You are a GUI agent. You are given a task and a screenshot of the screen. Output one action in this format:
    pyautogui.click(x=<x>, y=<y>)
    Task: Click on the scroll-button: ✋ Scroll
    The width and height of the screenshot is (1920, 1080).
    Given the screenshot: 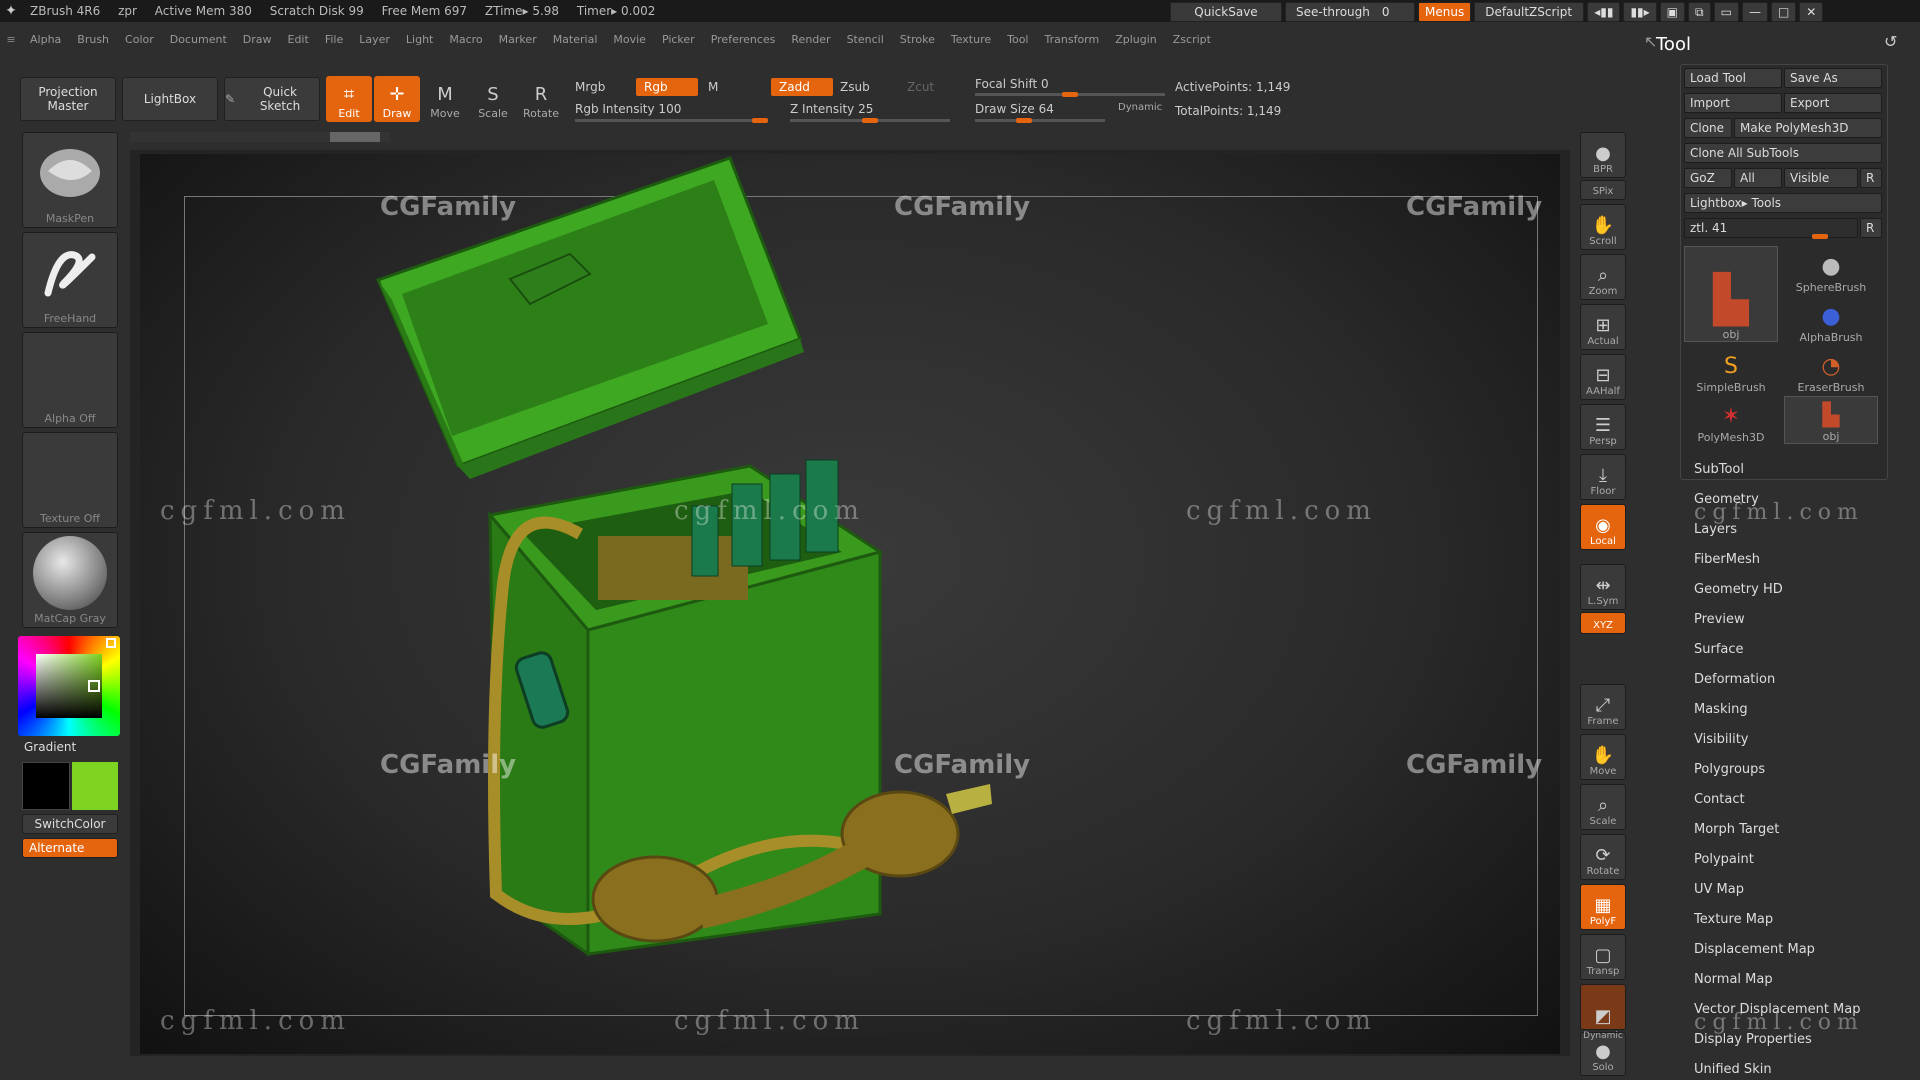 What is the action you would take?
    pyautogui.click(x=1603, y=227)
    